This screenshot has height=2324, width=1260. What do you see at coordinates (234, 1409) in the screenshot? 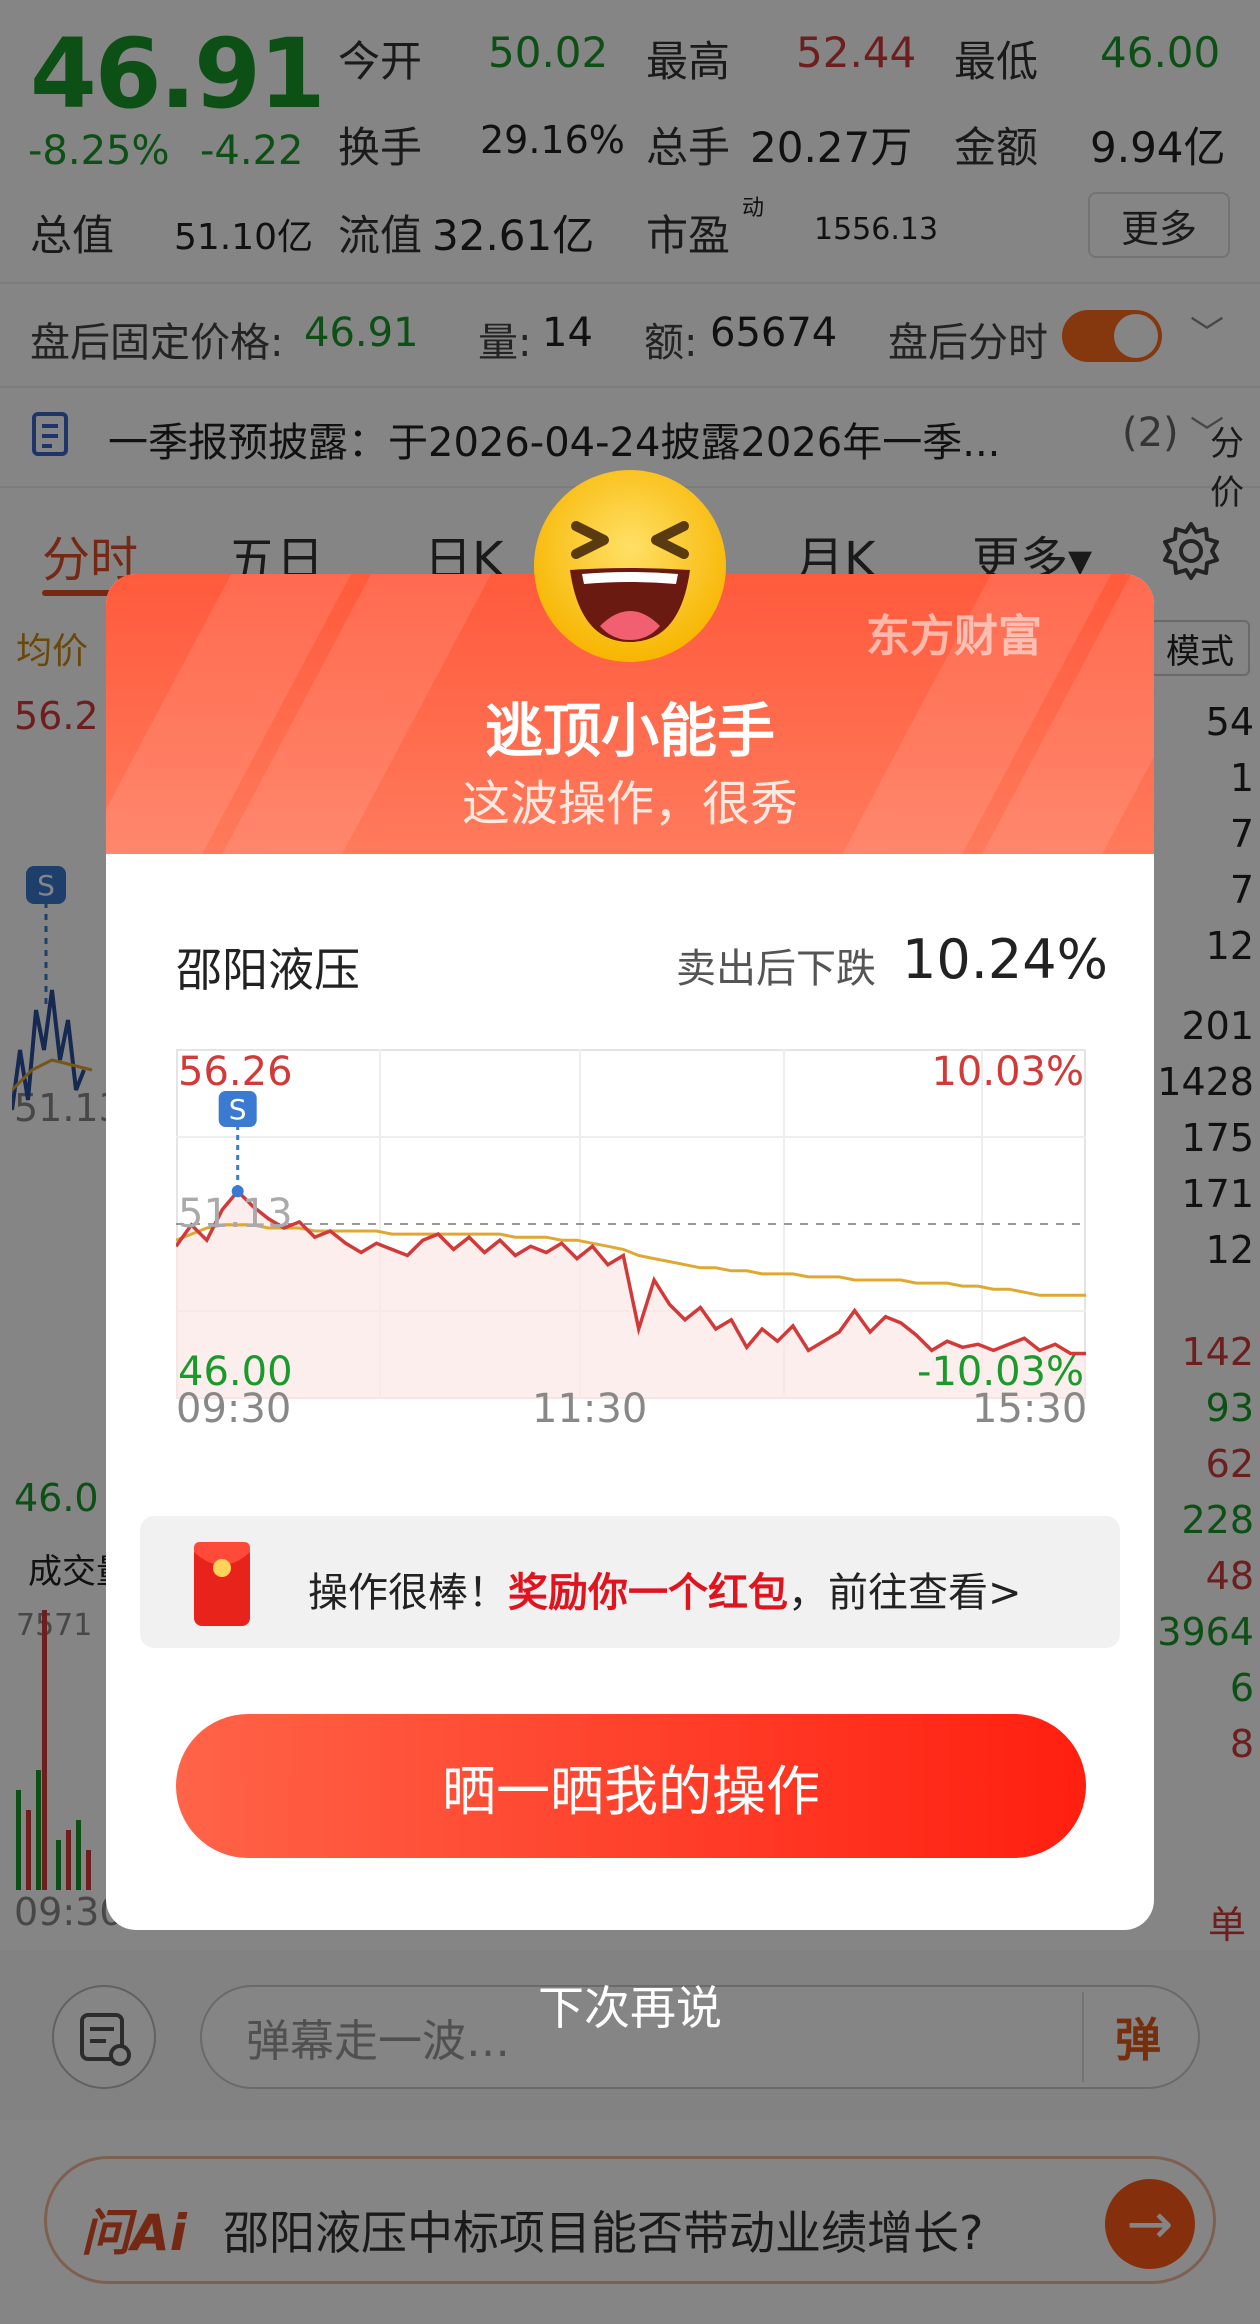
I see `mini-x-start: 09:30` at bounding box center [234, 1409].